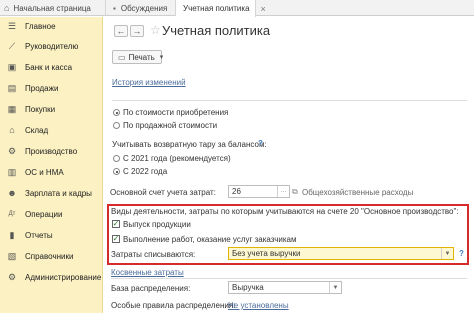 The width and height of the screenshot is (474, 313). Describe the element at coordinates (42, 88) in the screenshot. I see `sidebar-item-label: Продажи` at that location.